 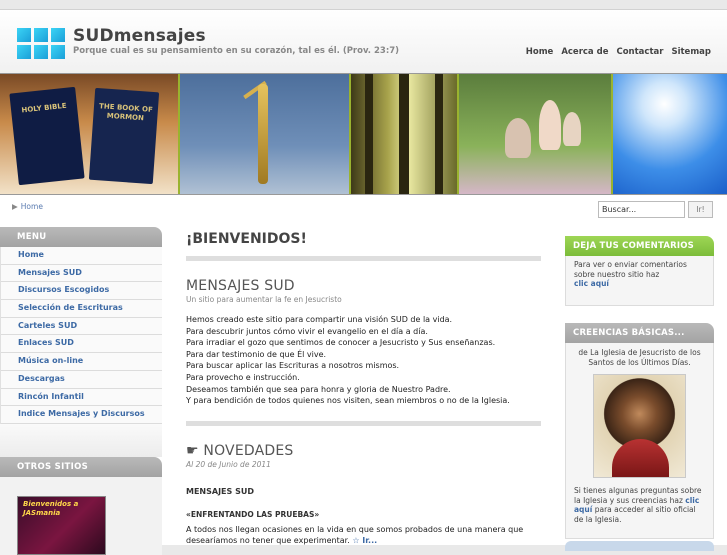 What do you see at coordinates (240, 286) in the screenshot?
I see `section-title-mensajes: MENSAJES SUD` at bounding box center [240, 286].